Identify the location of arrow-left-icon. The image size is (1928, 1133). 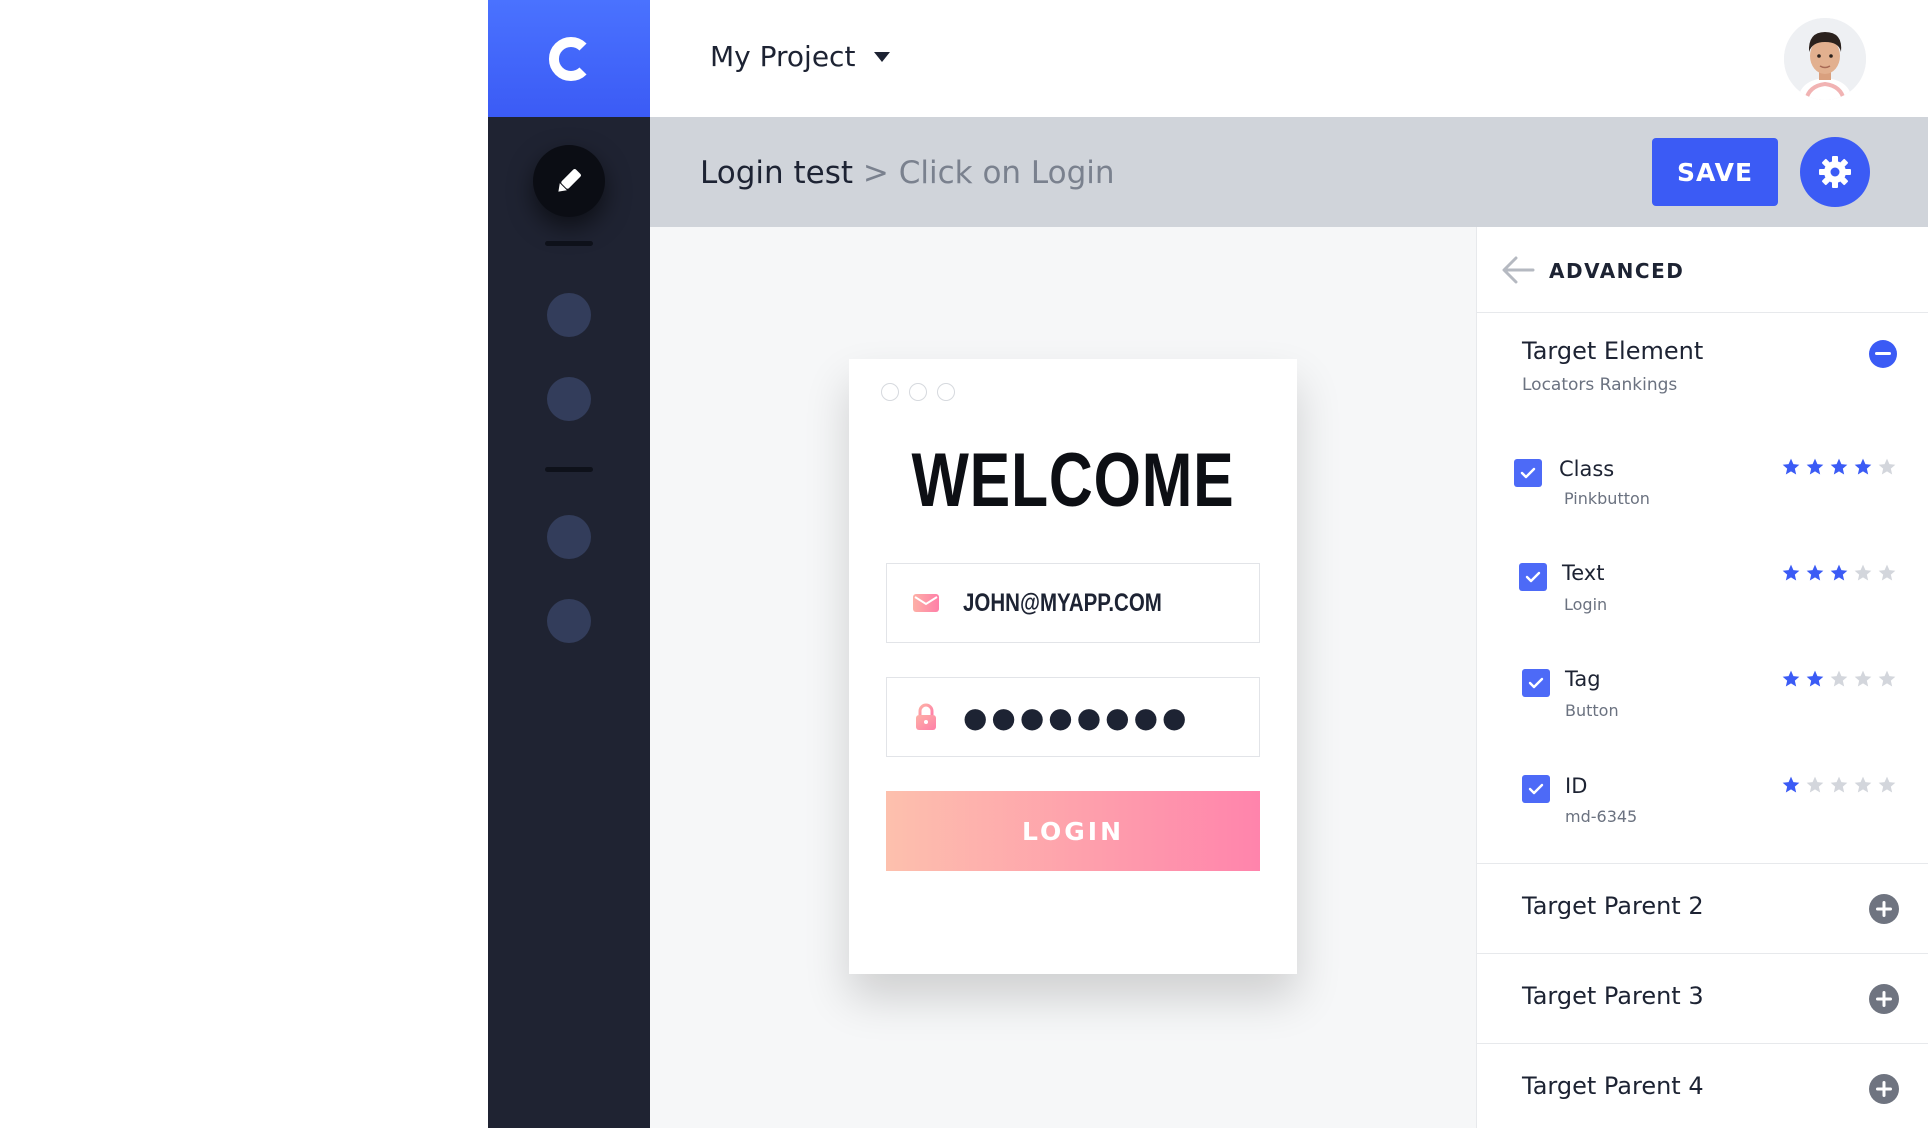
(1518, 270).